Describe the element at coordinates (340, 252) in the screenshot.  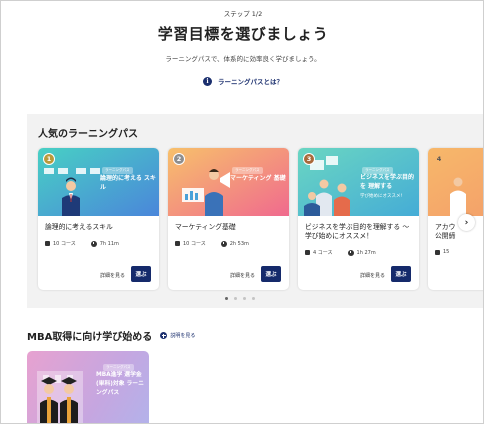
I see `card-meta: 4 コース 1h 27m` at that location.